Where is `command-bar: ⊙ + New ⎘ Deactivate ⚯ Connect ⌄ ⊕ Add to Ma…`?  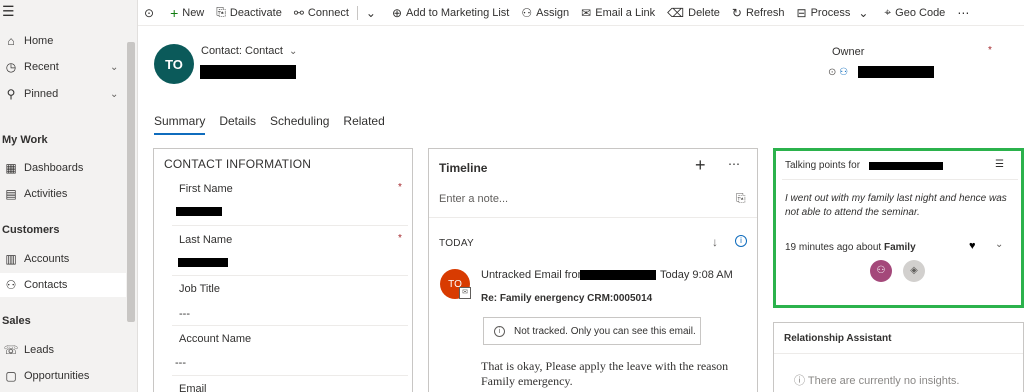 command-bar: ⊙ + New ⎘ Deactivate ⚯ Connect ⌄ ⊕ Add to Ma… is located at coordinates (581, 13).